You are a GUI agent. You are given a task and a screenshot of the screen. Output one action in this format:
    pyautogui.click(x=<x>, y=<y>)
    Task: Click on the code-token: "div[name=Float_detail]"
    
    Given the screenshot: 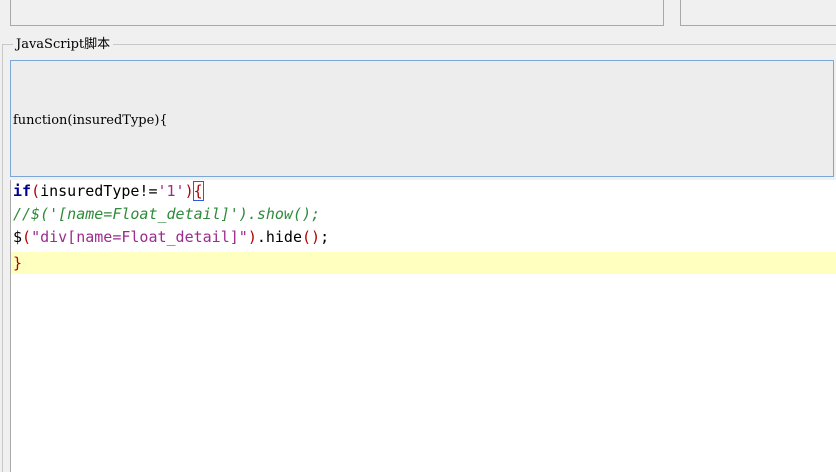 What is the action you would take?
    pyautogui.click(x=139, y=237)
    